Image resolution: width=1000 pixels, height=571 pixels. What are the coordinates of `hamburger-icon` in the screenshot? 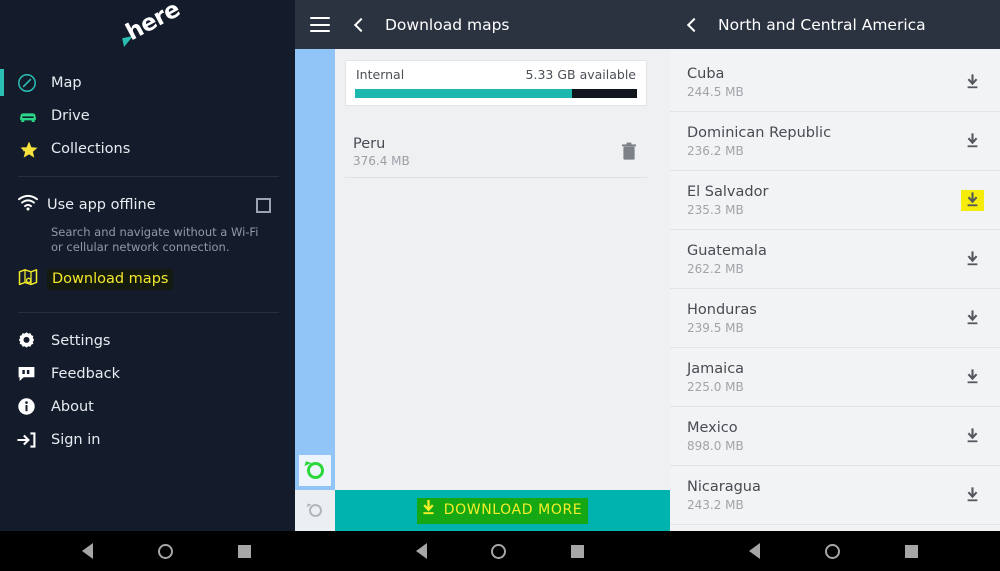 It's located at (320, 24).